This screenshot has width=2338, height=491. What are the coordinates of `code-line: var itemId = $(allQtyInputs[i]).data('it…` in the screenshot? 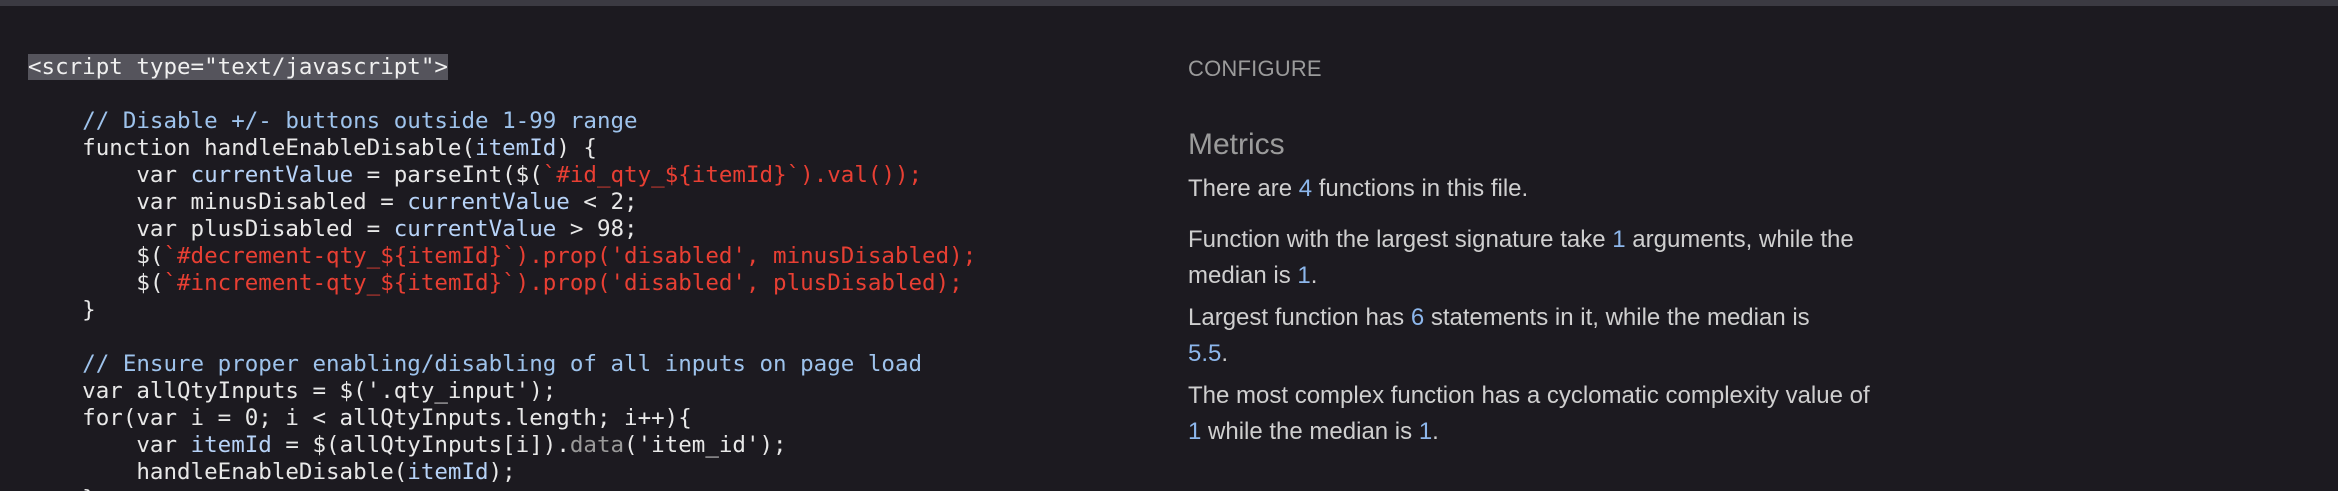 It's located at (407, 445).